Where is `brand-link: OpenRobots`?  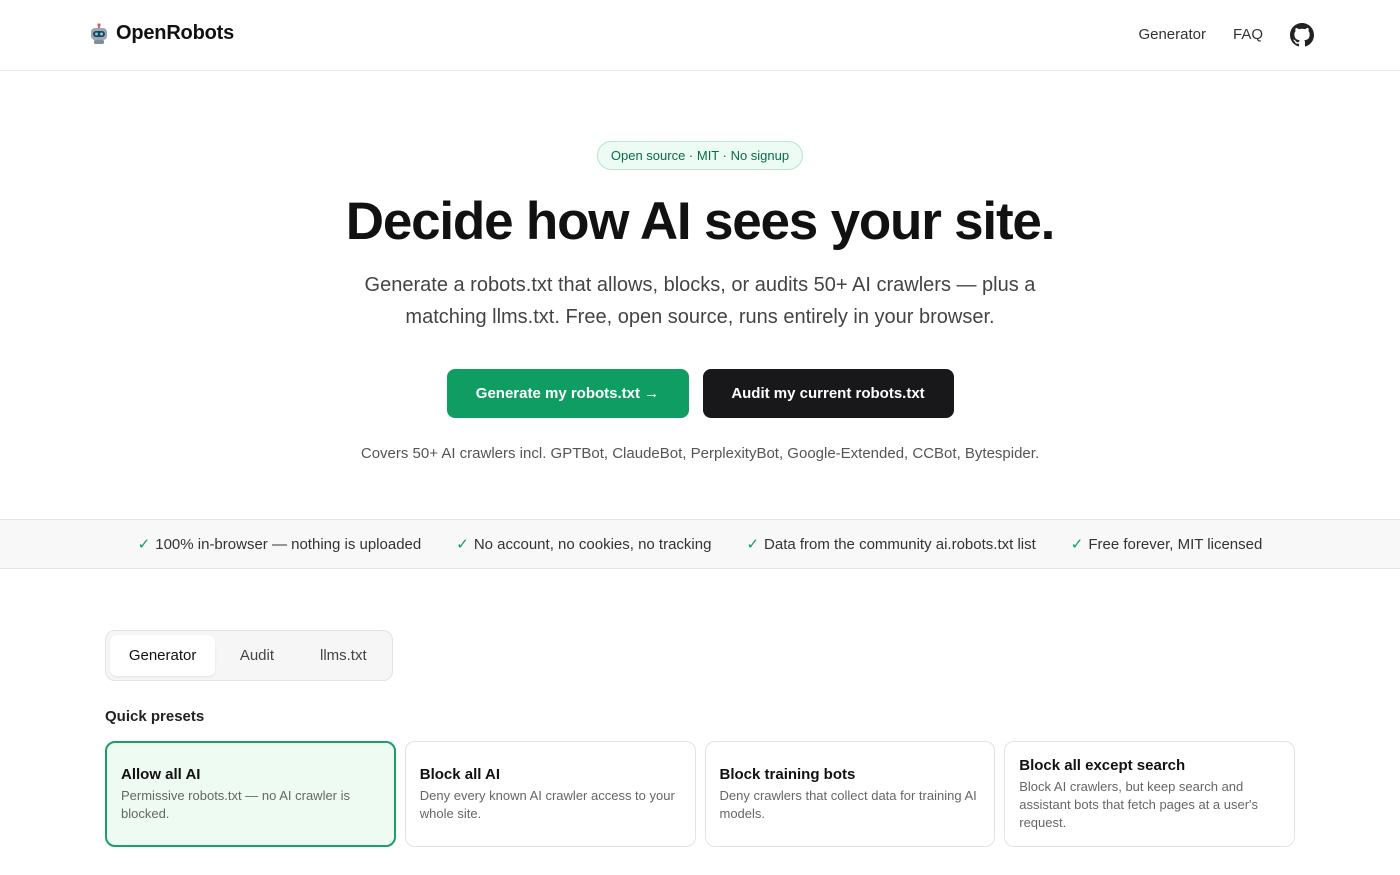
brand-link: OpenRobots is located at coordinates (161, 33).